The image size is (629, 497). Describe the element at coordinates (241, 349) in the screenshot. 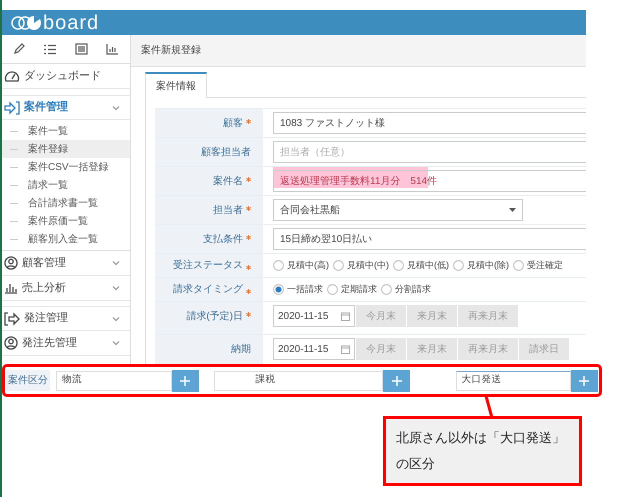

I see `field-label: 納期` at that location.